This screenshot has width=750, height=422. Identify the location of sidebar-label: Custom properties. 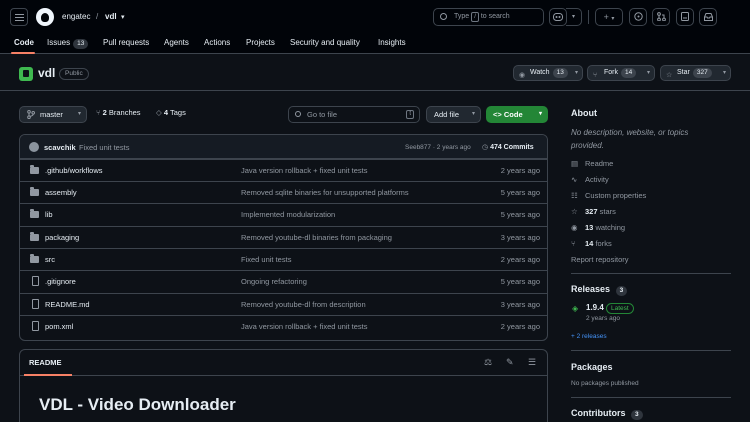
(616, 195).